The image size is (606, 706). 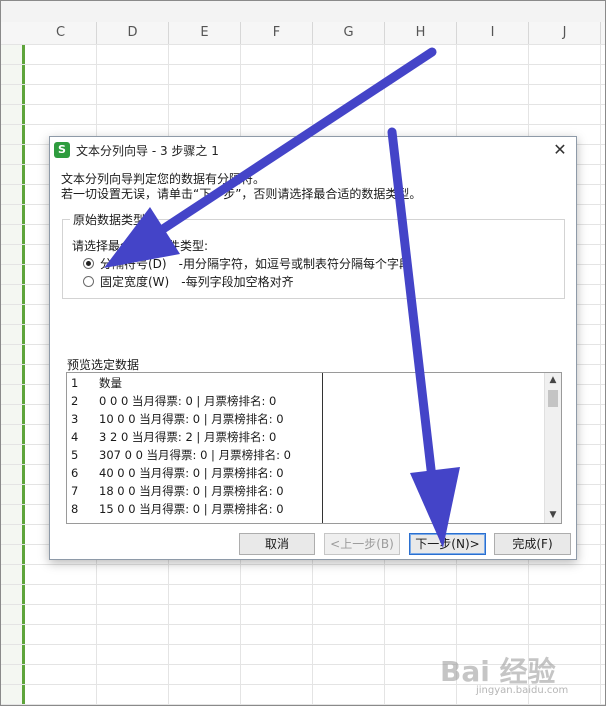 What do you see at coordinates (133, 263) in the screenshot?
I see `radio-delimited-label: 分隔符号(D)` at bounding box center [133, 263].